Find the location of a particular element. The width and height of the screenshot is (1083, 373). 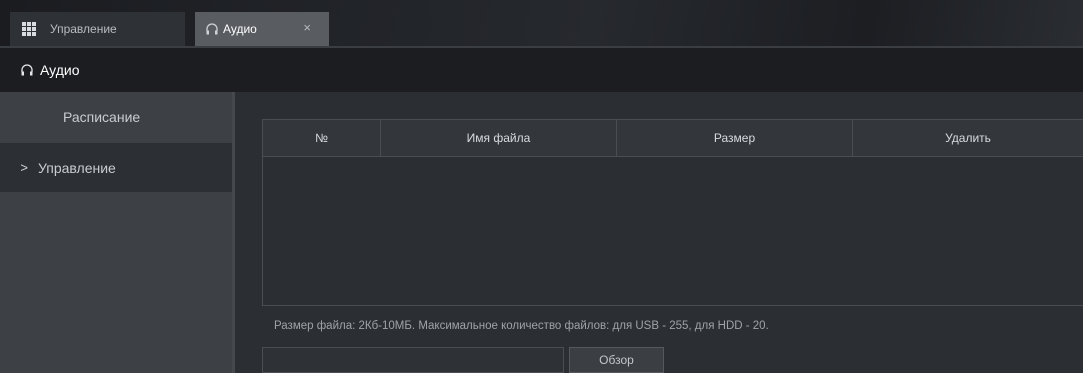

close-icon: × is located at coordinates (307, 27).